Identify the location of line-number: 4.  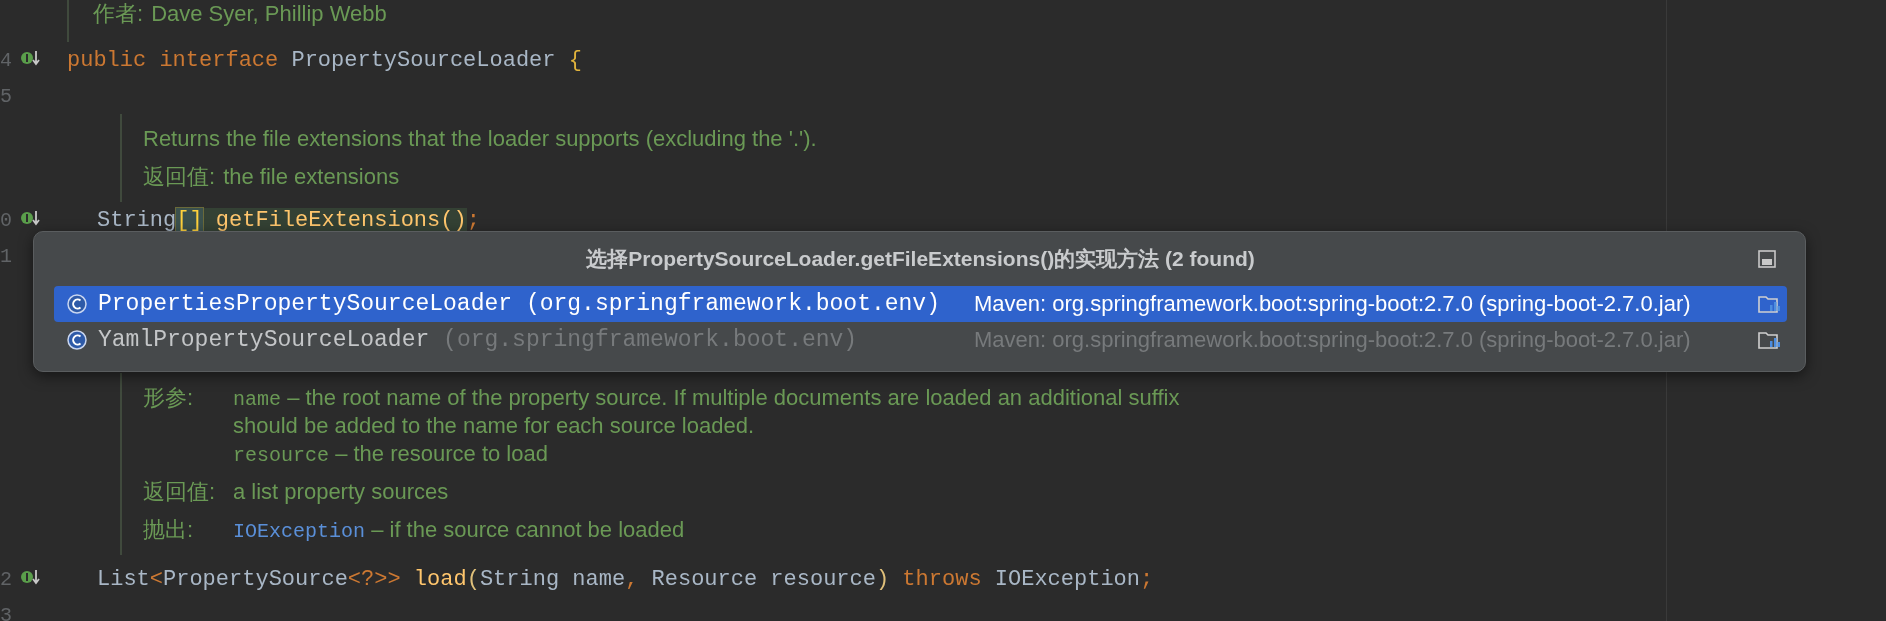
(6, 60).